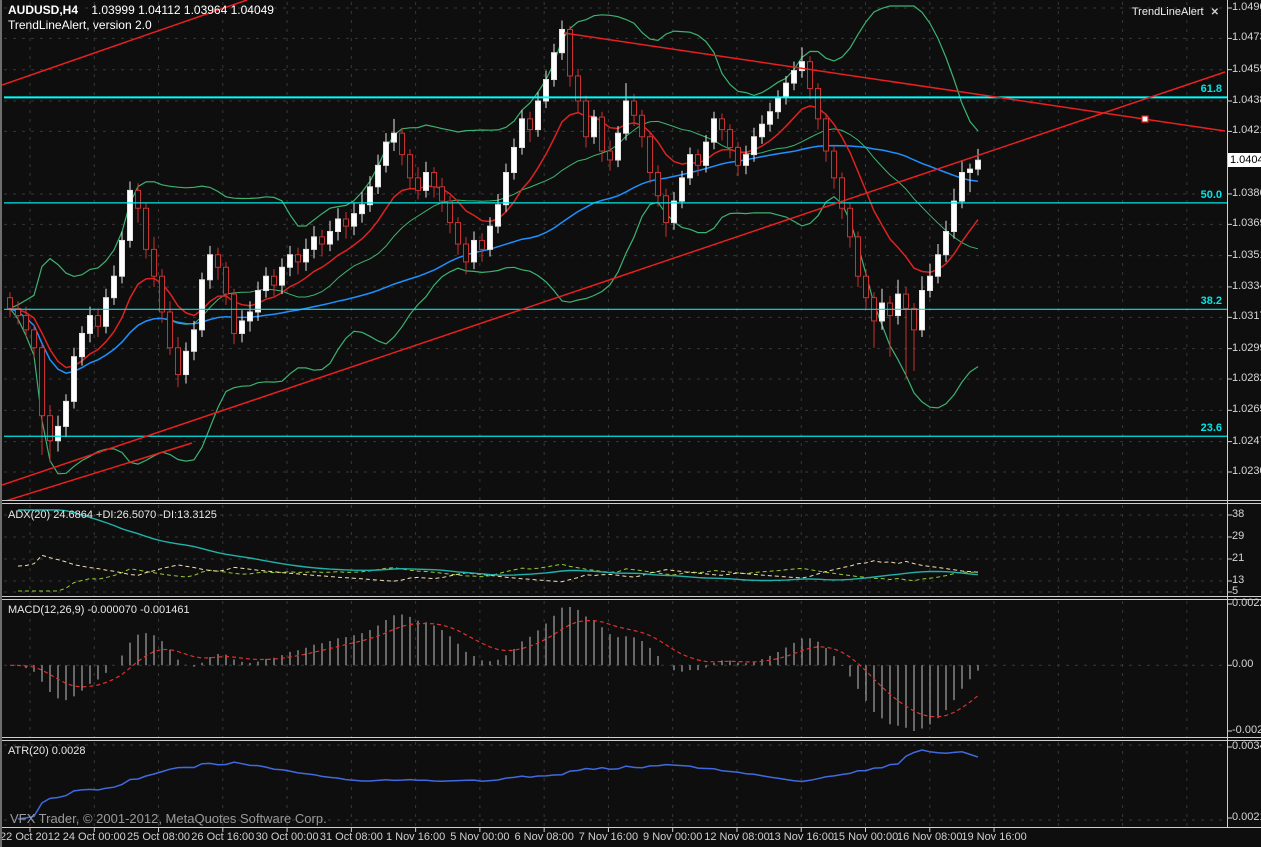  I want to click on time-axis-label: 25 Oct 08:00, so click(159, 837).